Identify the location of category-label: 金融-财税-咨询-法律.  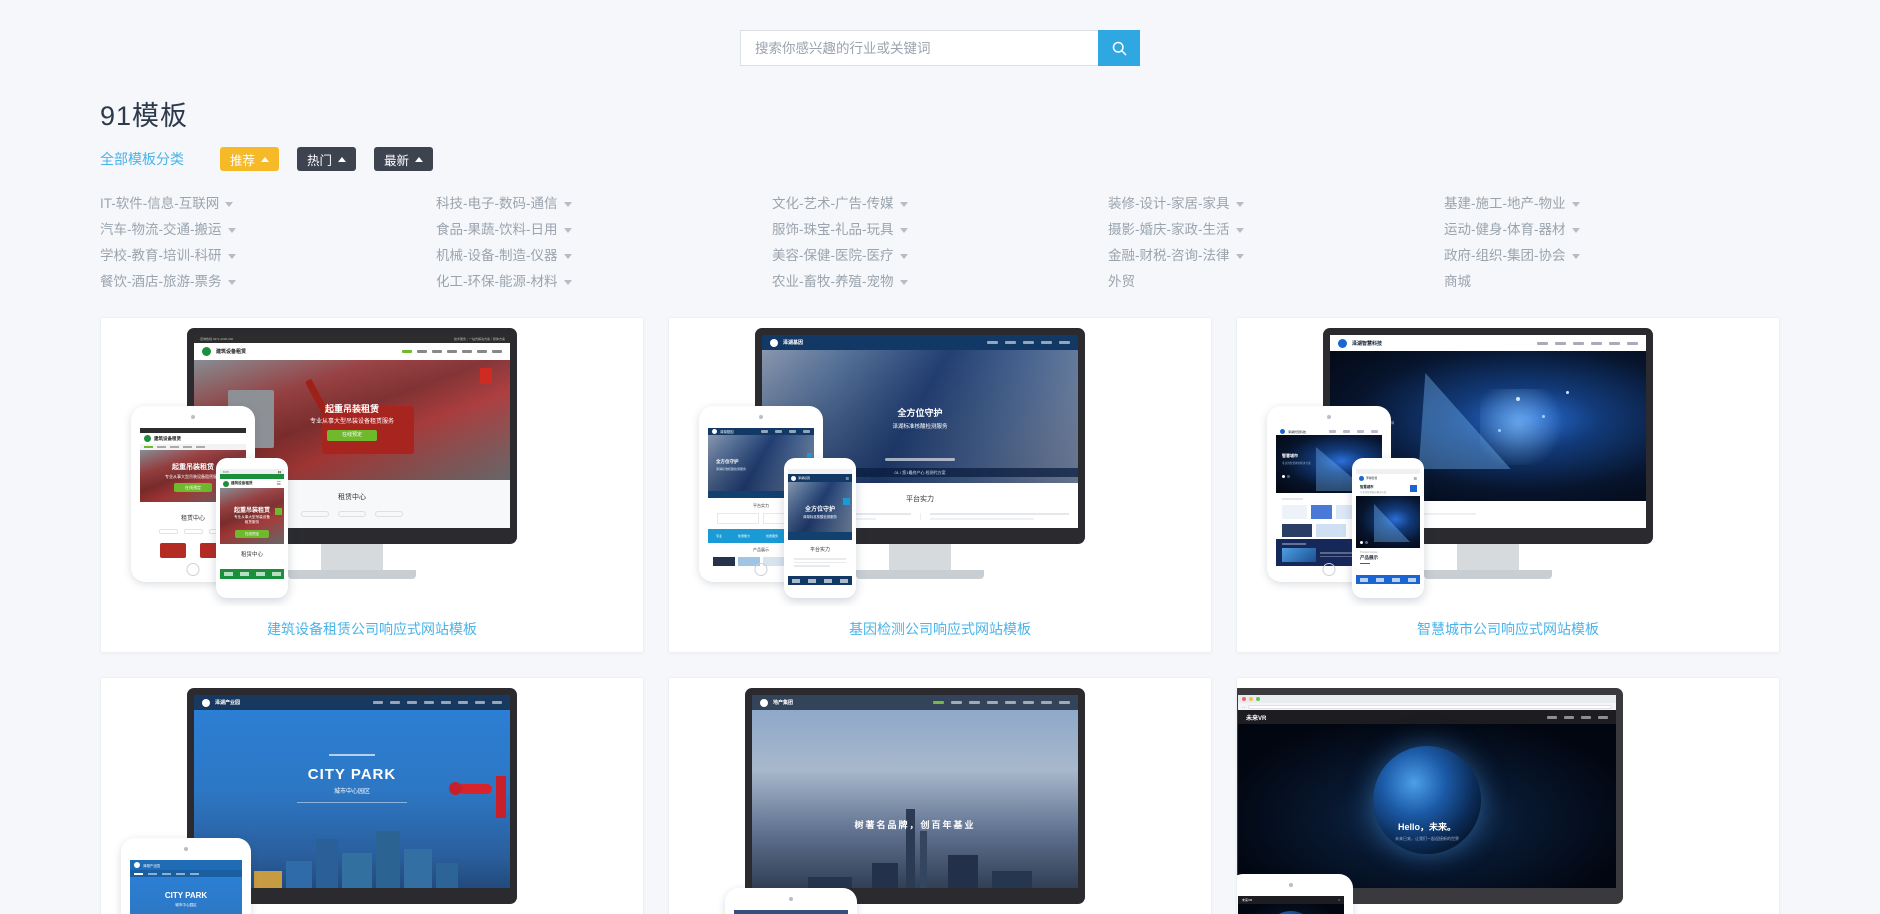
(1169, 256).